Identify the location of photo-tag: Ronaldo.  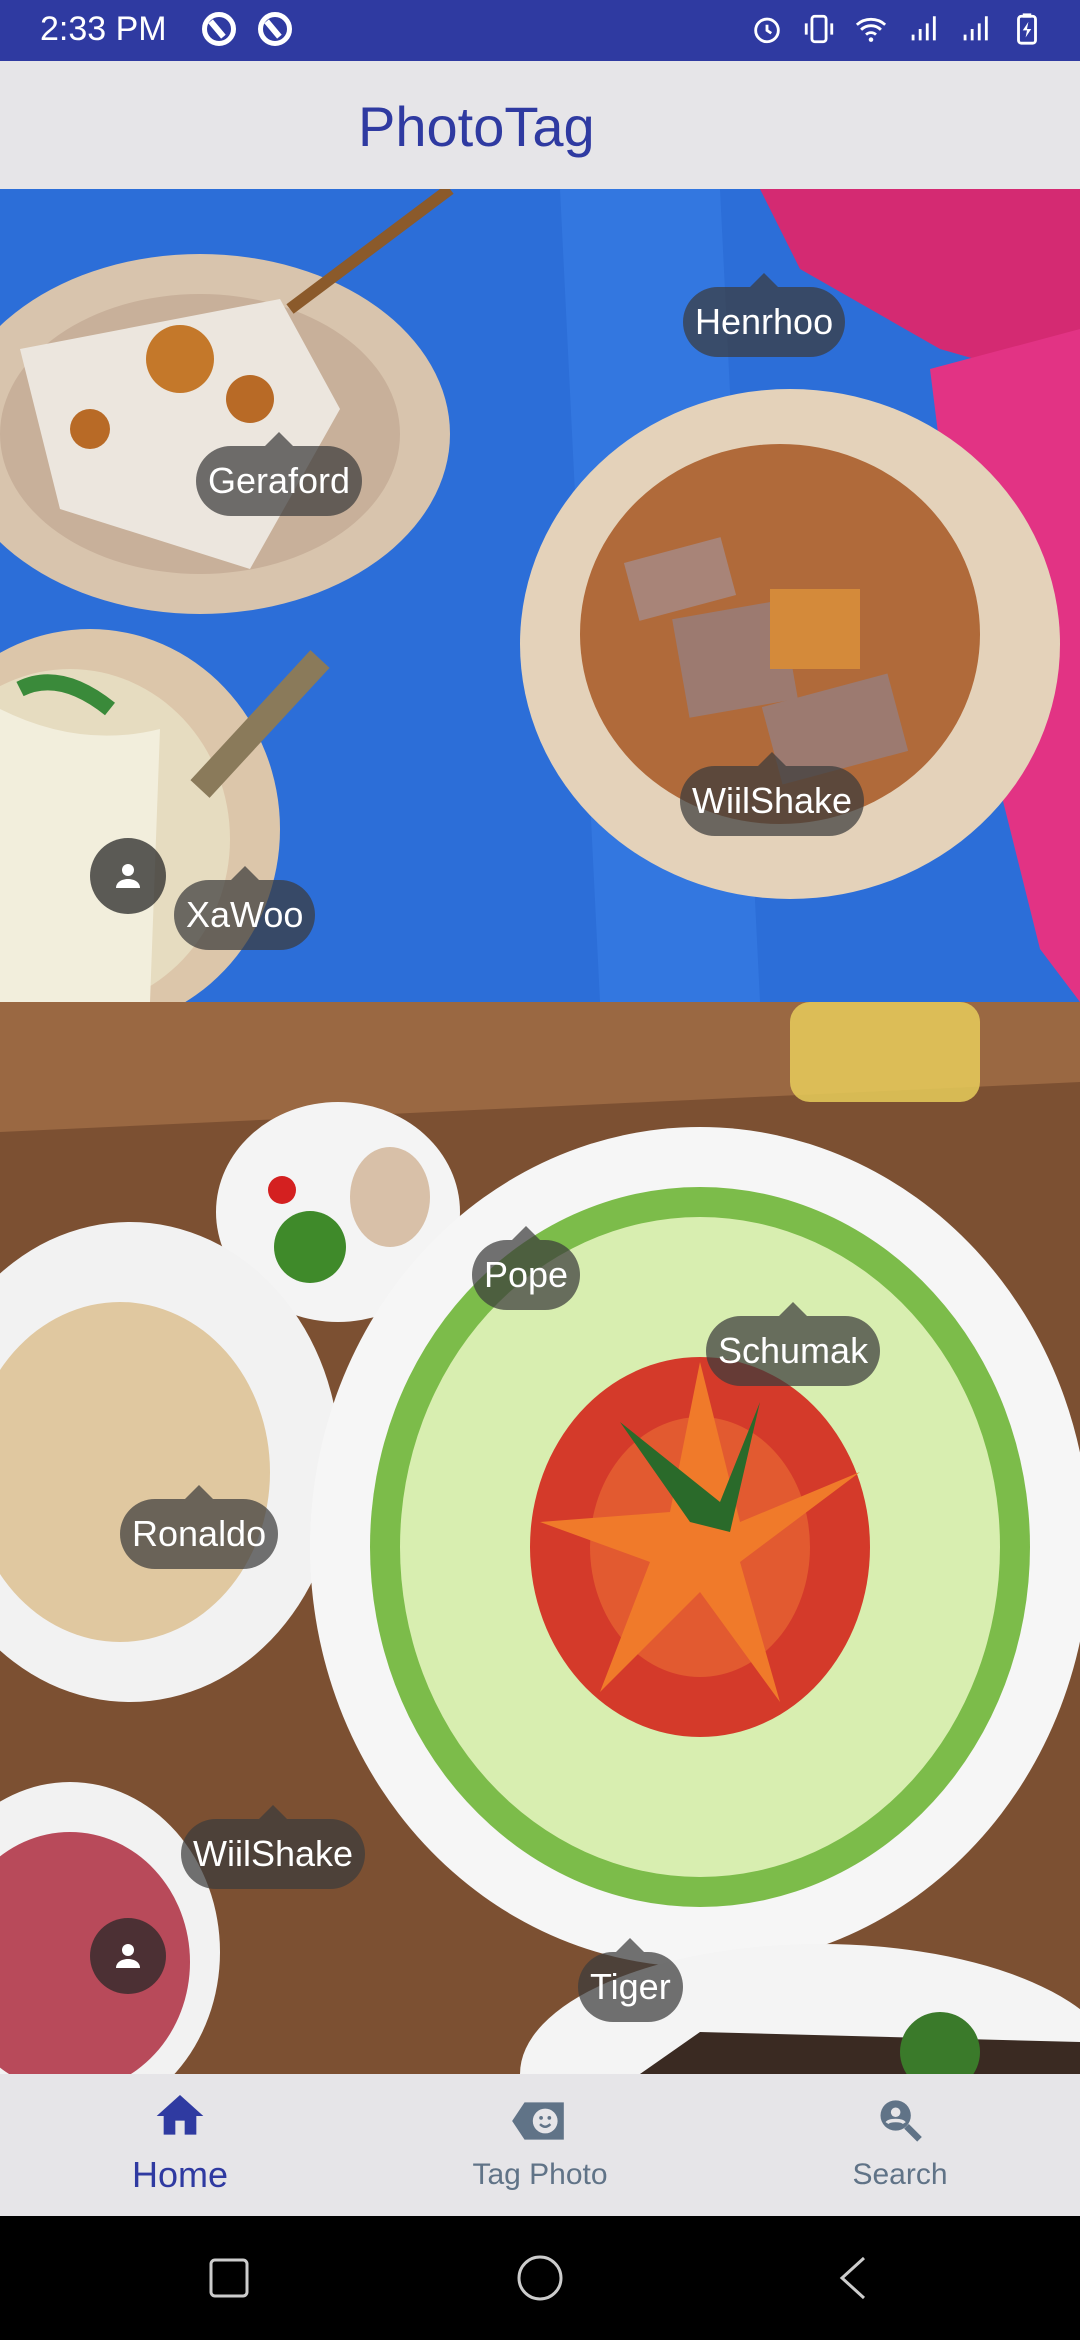
(199, 1527).